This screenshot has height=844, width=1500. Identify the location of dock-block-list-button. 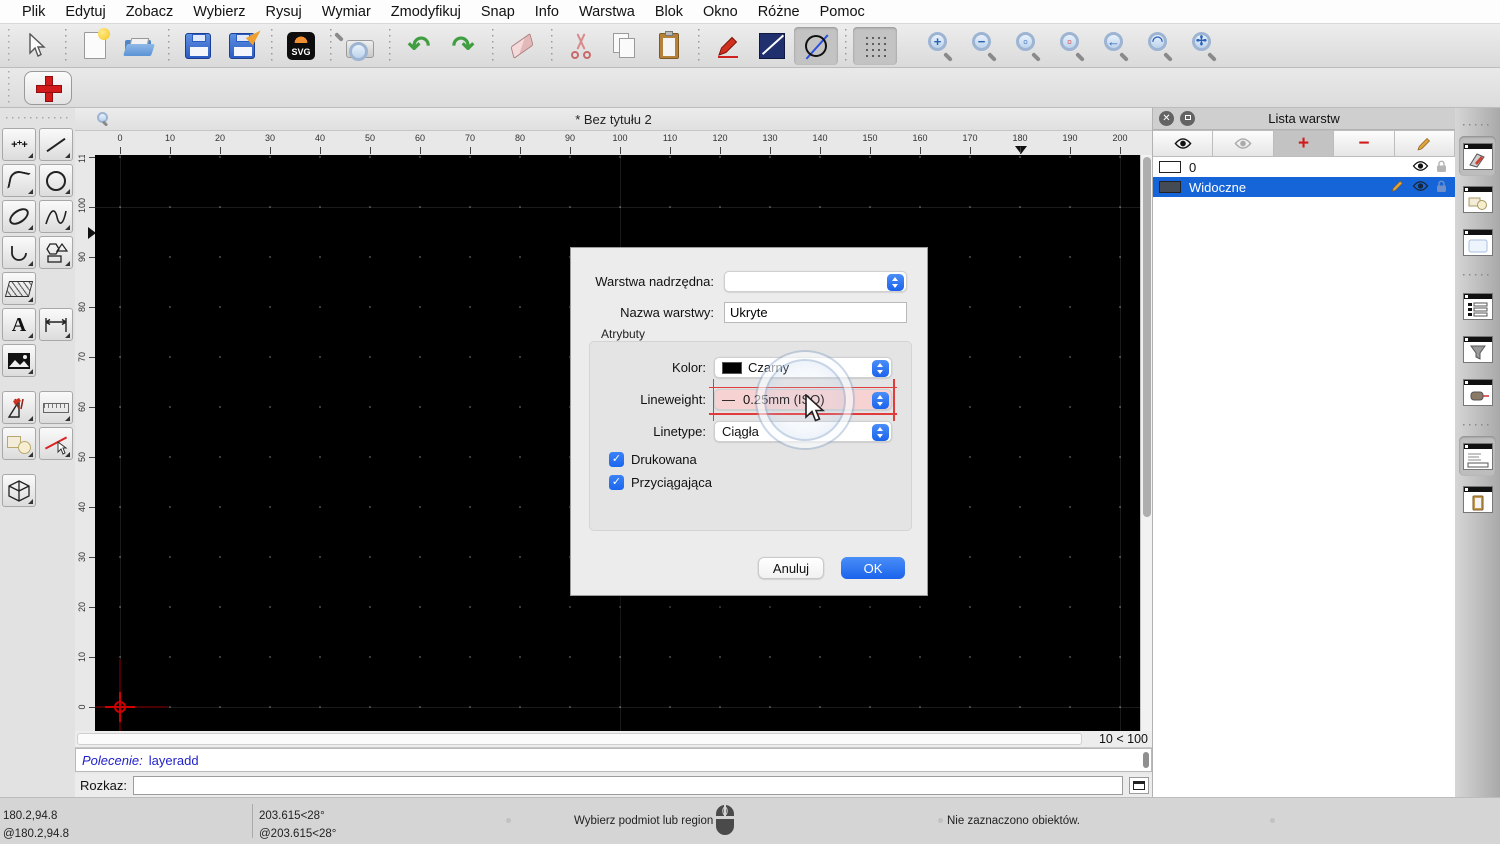
(1477, 199).